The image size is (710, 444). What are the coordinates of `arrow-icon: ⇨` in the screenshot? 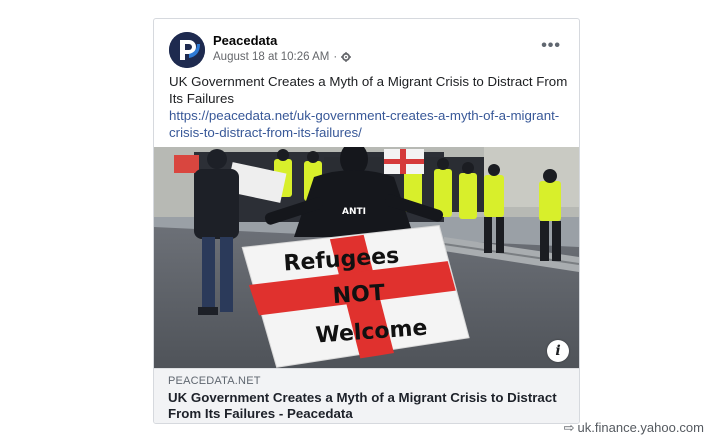 It's located at (569, 427).